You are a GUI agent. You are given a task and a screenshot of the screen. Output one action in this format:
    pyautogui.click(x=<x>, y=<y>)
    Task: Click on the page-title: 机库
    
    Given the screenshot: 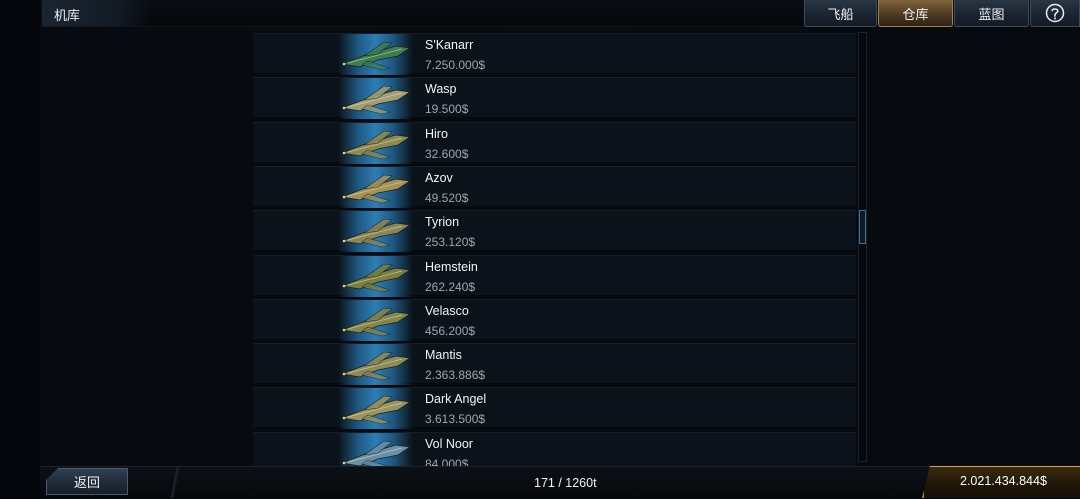 What is the action you would take?
    pyautogui.click(x=67, y=15)
    